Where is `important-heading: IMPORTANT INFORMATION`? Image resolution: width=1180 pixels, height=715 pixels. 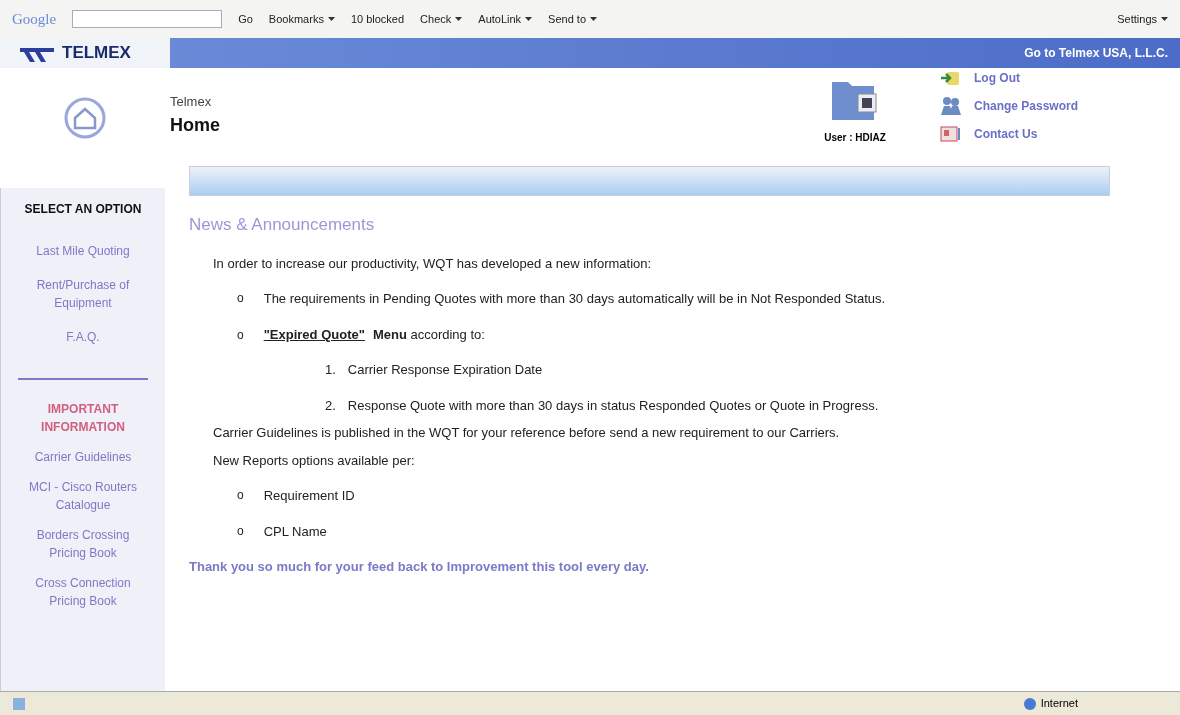
important-heading: IMPORTANT INFORMATION is located at coordinates (83, 418).